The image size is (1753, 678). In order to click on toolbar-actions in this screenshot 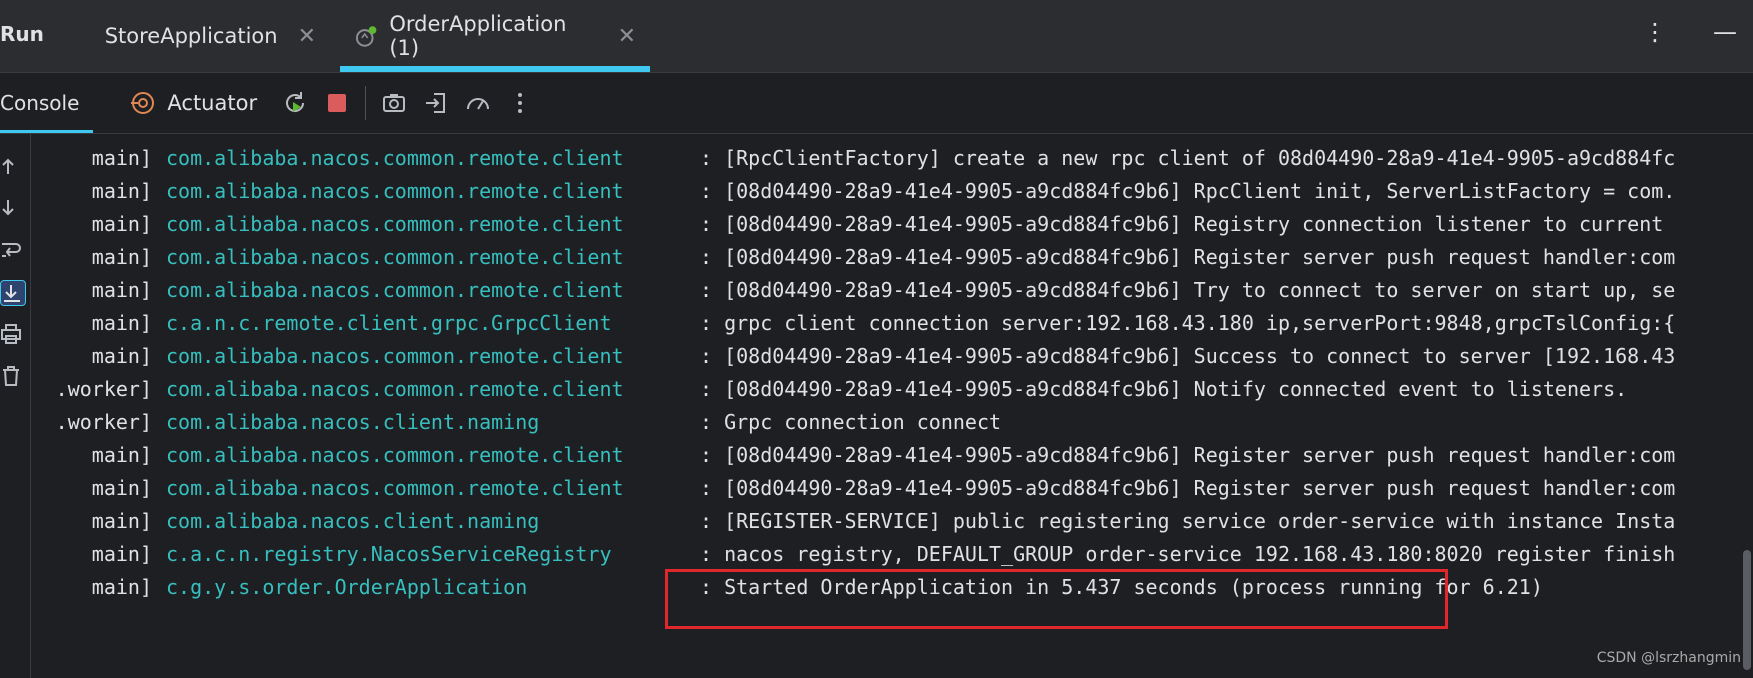, I will do `click(407, 103)`.